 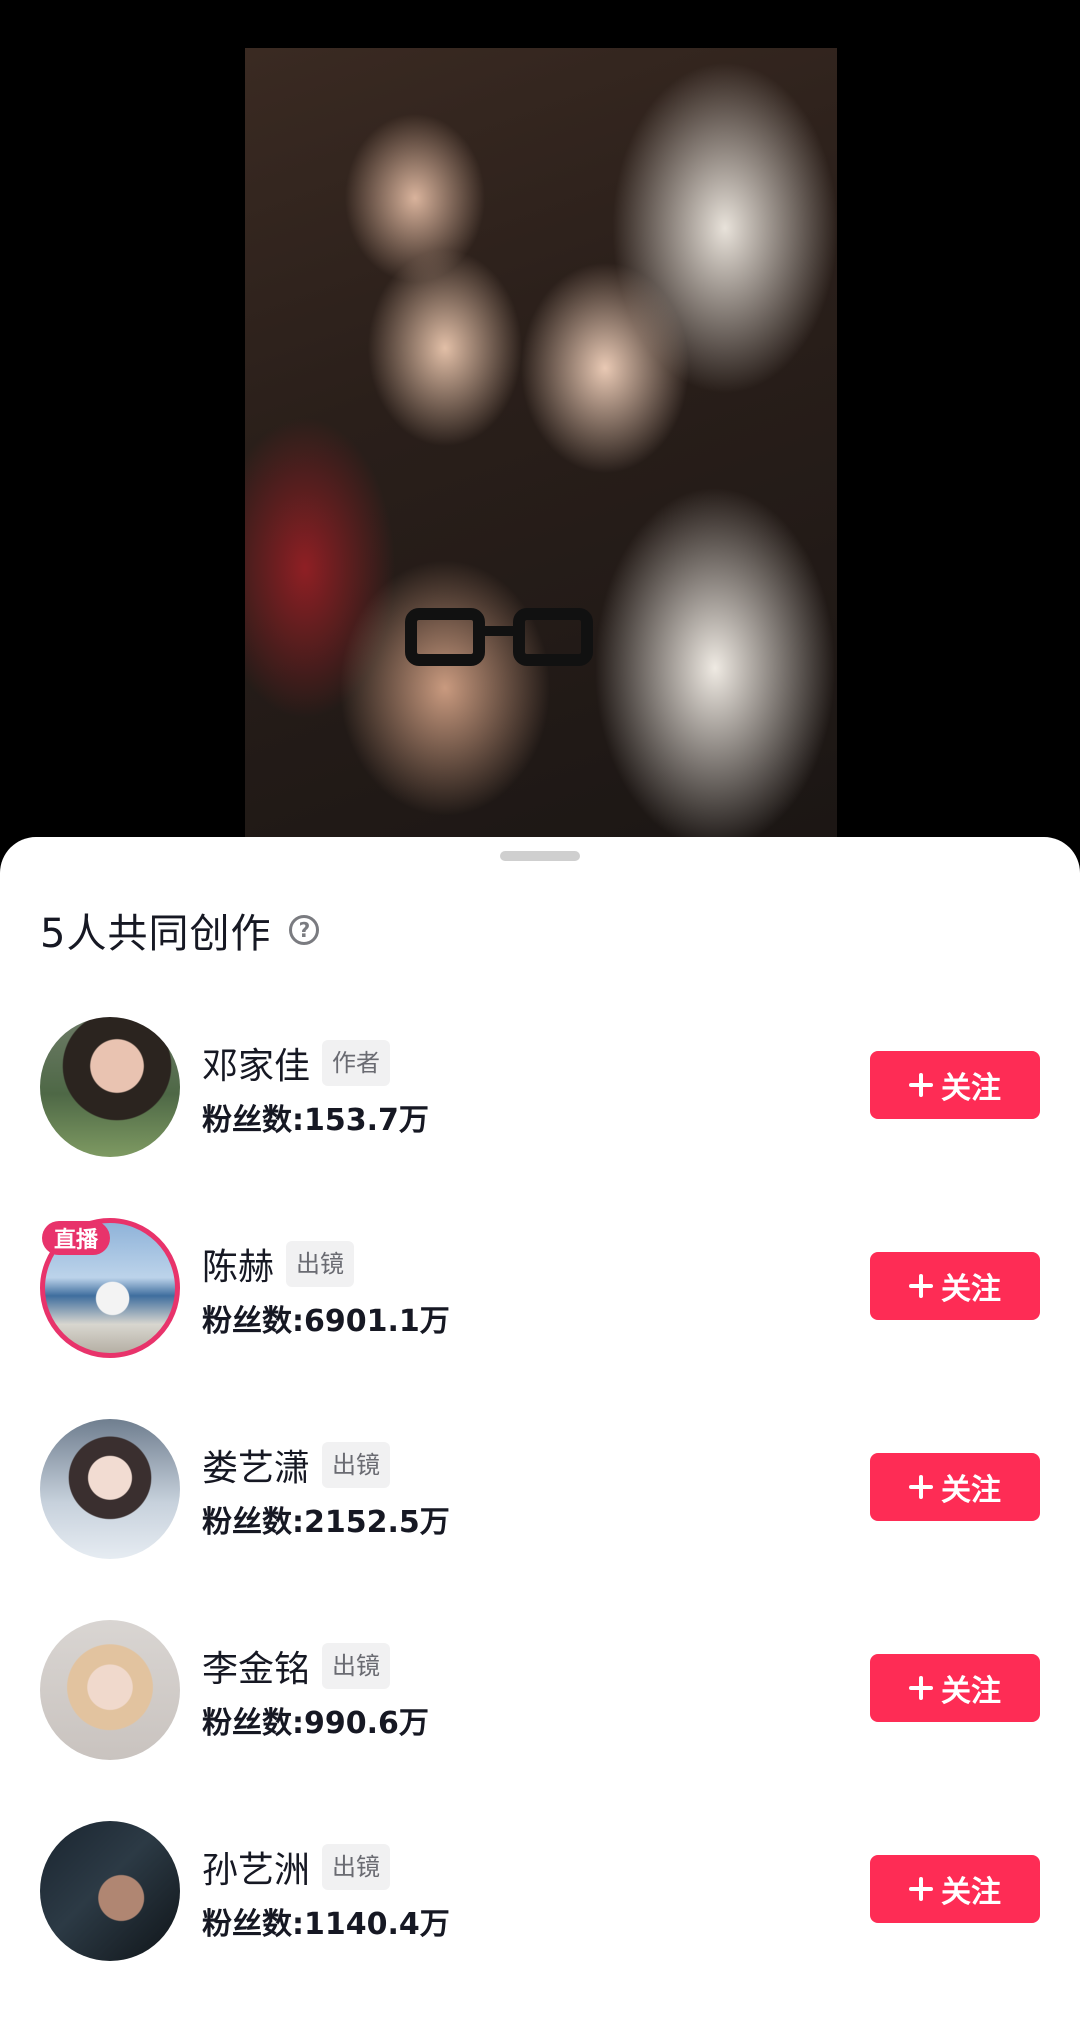 I want to click on sheet-drag-handle, so click(x=540, y=856).